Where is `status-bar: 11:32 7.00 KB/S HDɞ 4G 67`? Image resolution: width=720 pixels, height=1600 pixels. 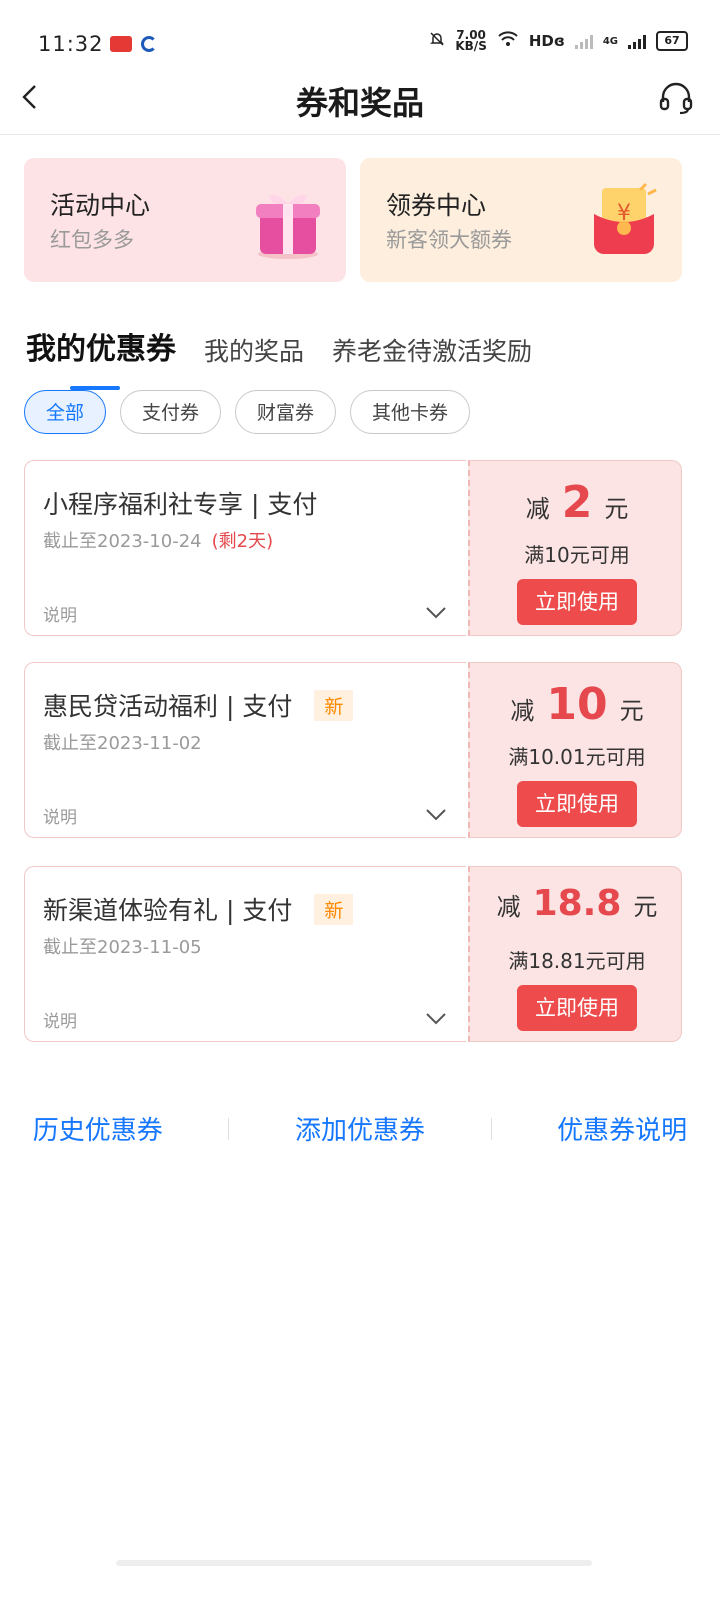 status-bar: 11:32 7.00 KB/S HDɞ 4G 67 is located at coordinates (360, 30).